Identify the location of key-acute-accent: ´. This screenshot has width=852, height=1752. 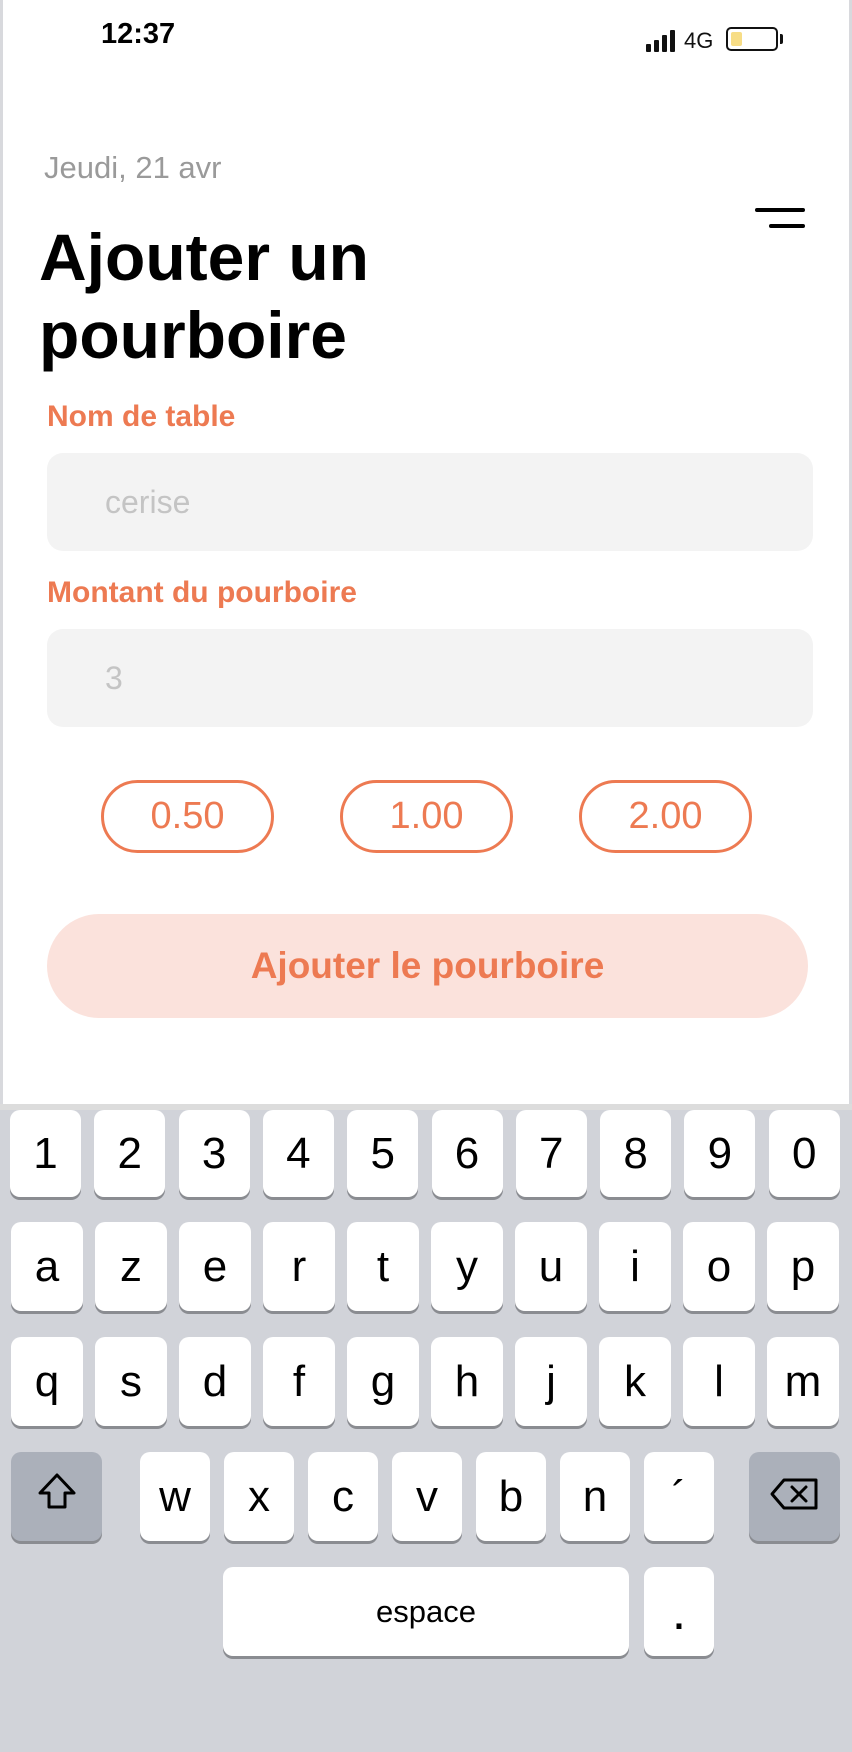
(679, 1496).